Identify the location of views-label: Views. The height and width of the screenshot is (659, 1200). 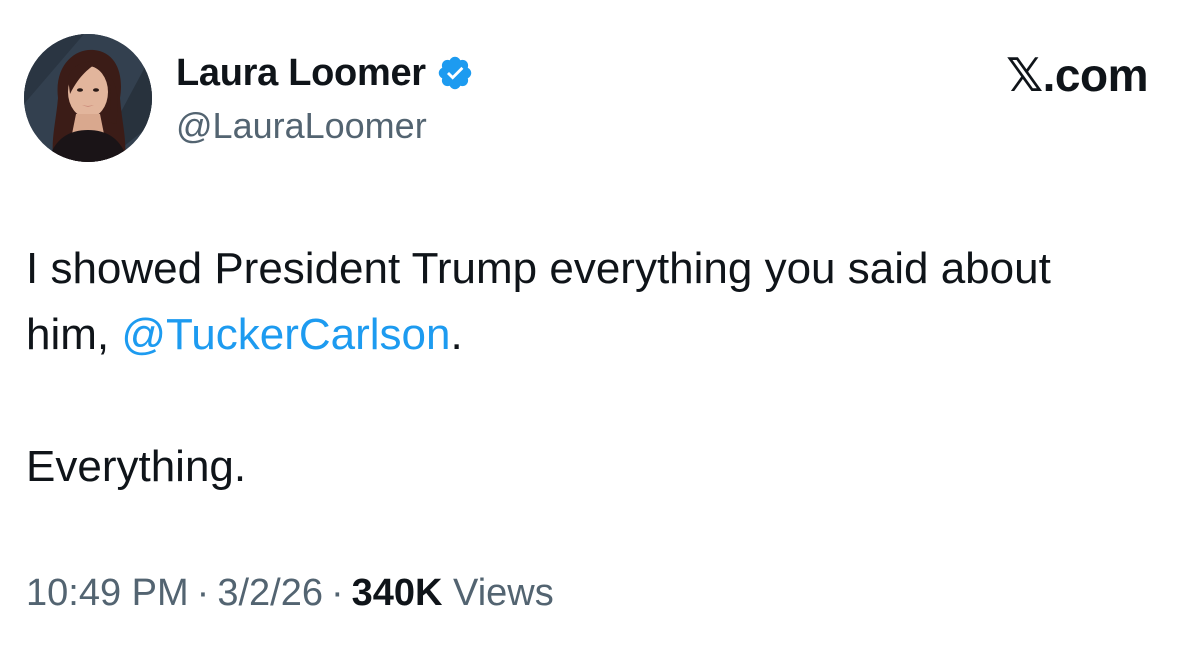
(503, 593).